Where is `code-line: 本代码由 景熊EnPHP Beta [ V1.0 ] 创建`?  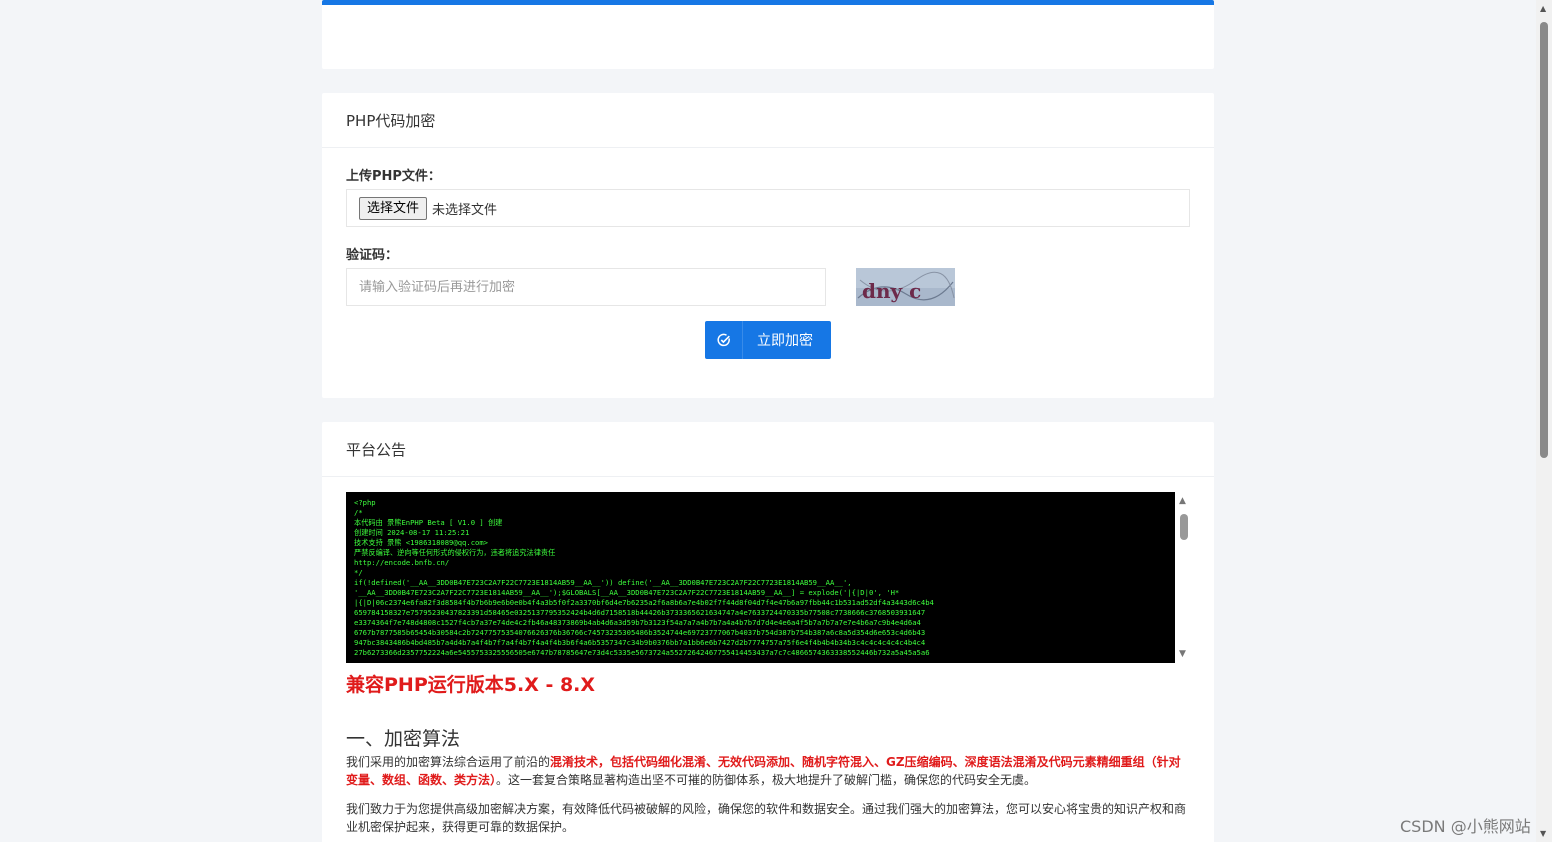 code-line: 本代码由 景熊EnPHP Beta [ V1.0 ] 创建 is located at coordinates (428, 522).